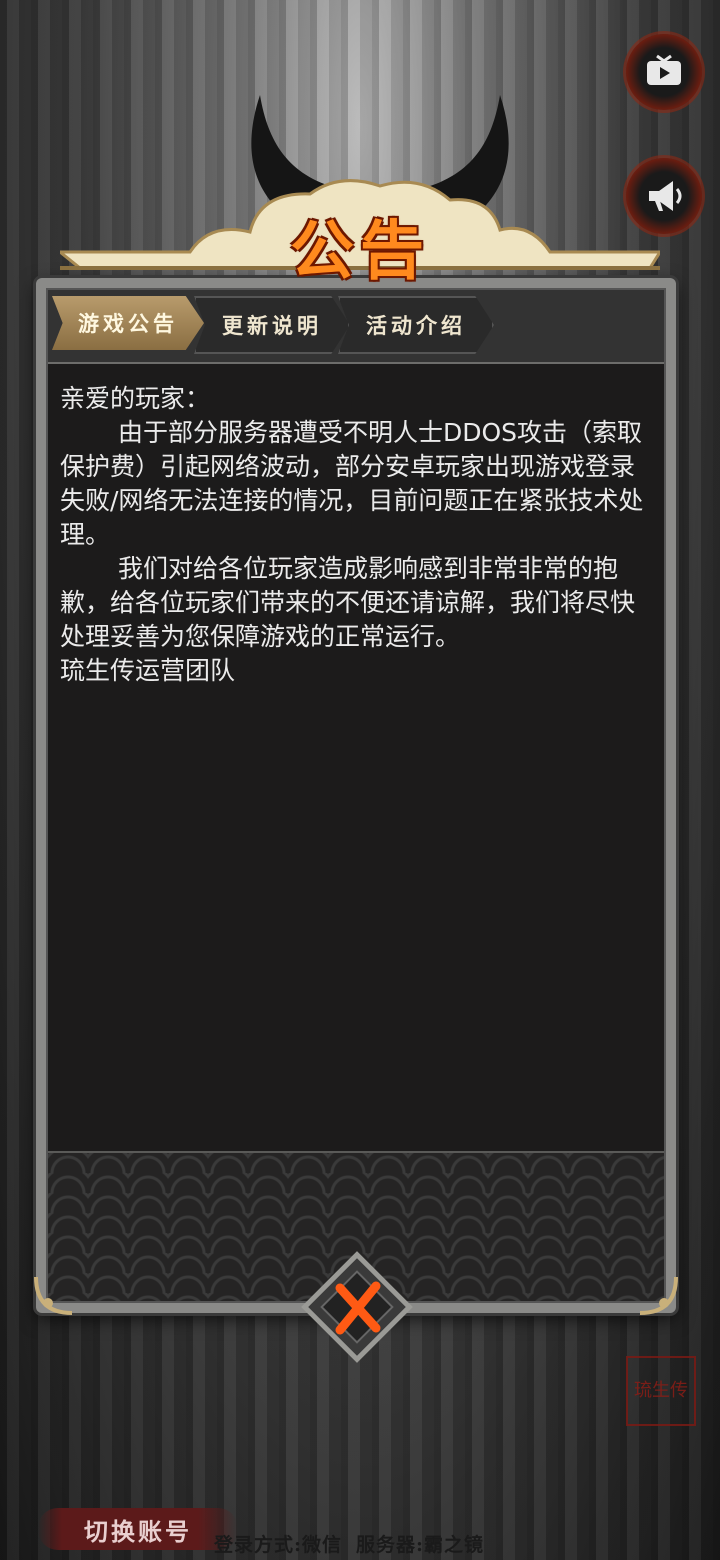 This screenshot has height=1560, width=720. I want to click on tab-label: 更新说明, so click(272, 325).